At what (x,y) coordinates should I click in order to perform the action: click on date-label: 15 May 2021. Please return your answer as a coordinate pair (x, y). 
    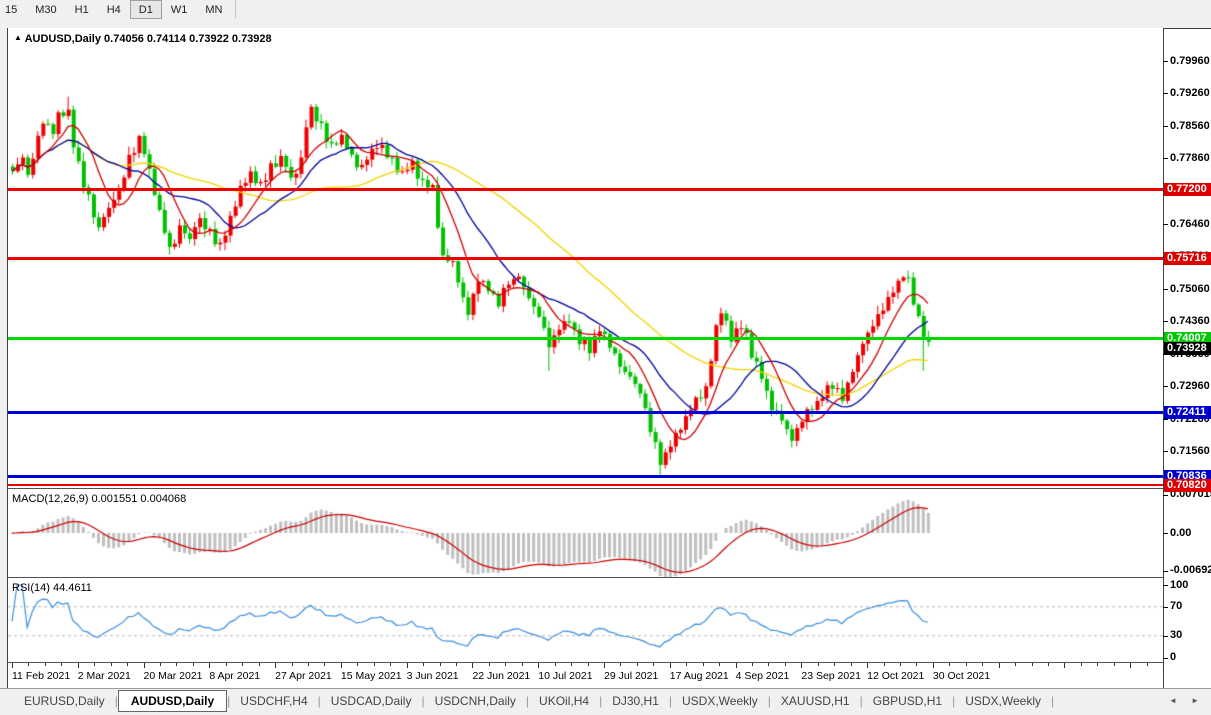
    Looking at the image, I should click on (371, 676).